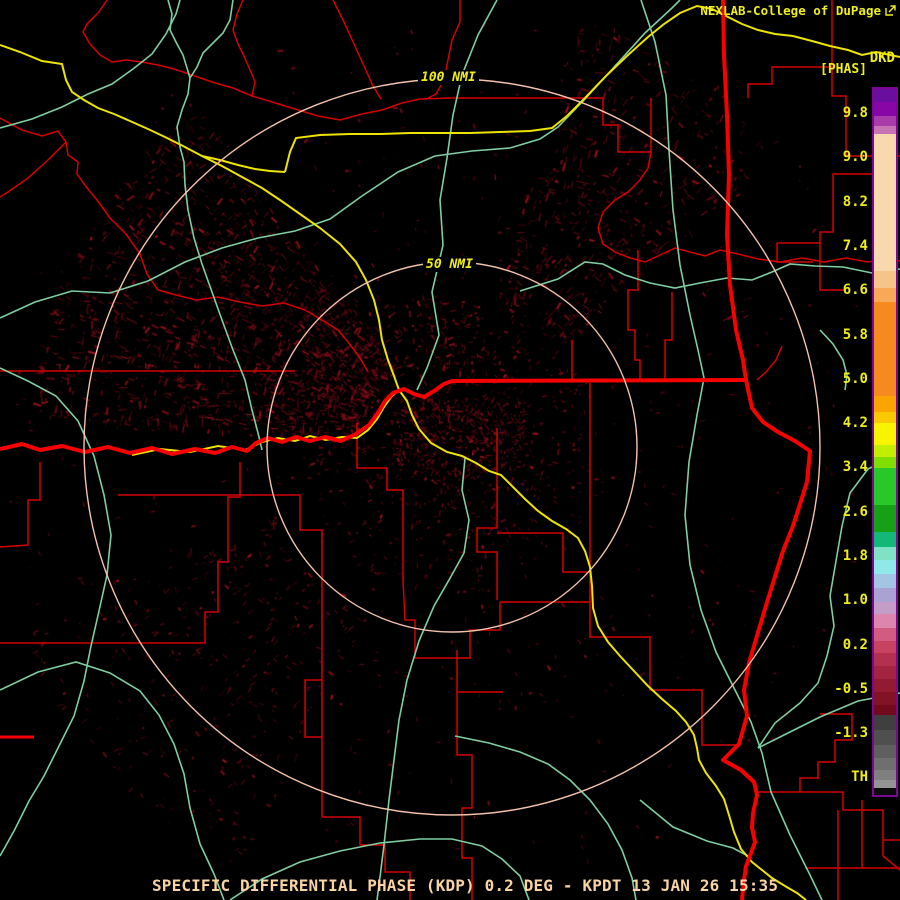 The width and height of the screenshot is (900, 900). Describe the element at coordinates (855, 334) in the screenshot. I see `colorbar-tick: 5.8` at that location.